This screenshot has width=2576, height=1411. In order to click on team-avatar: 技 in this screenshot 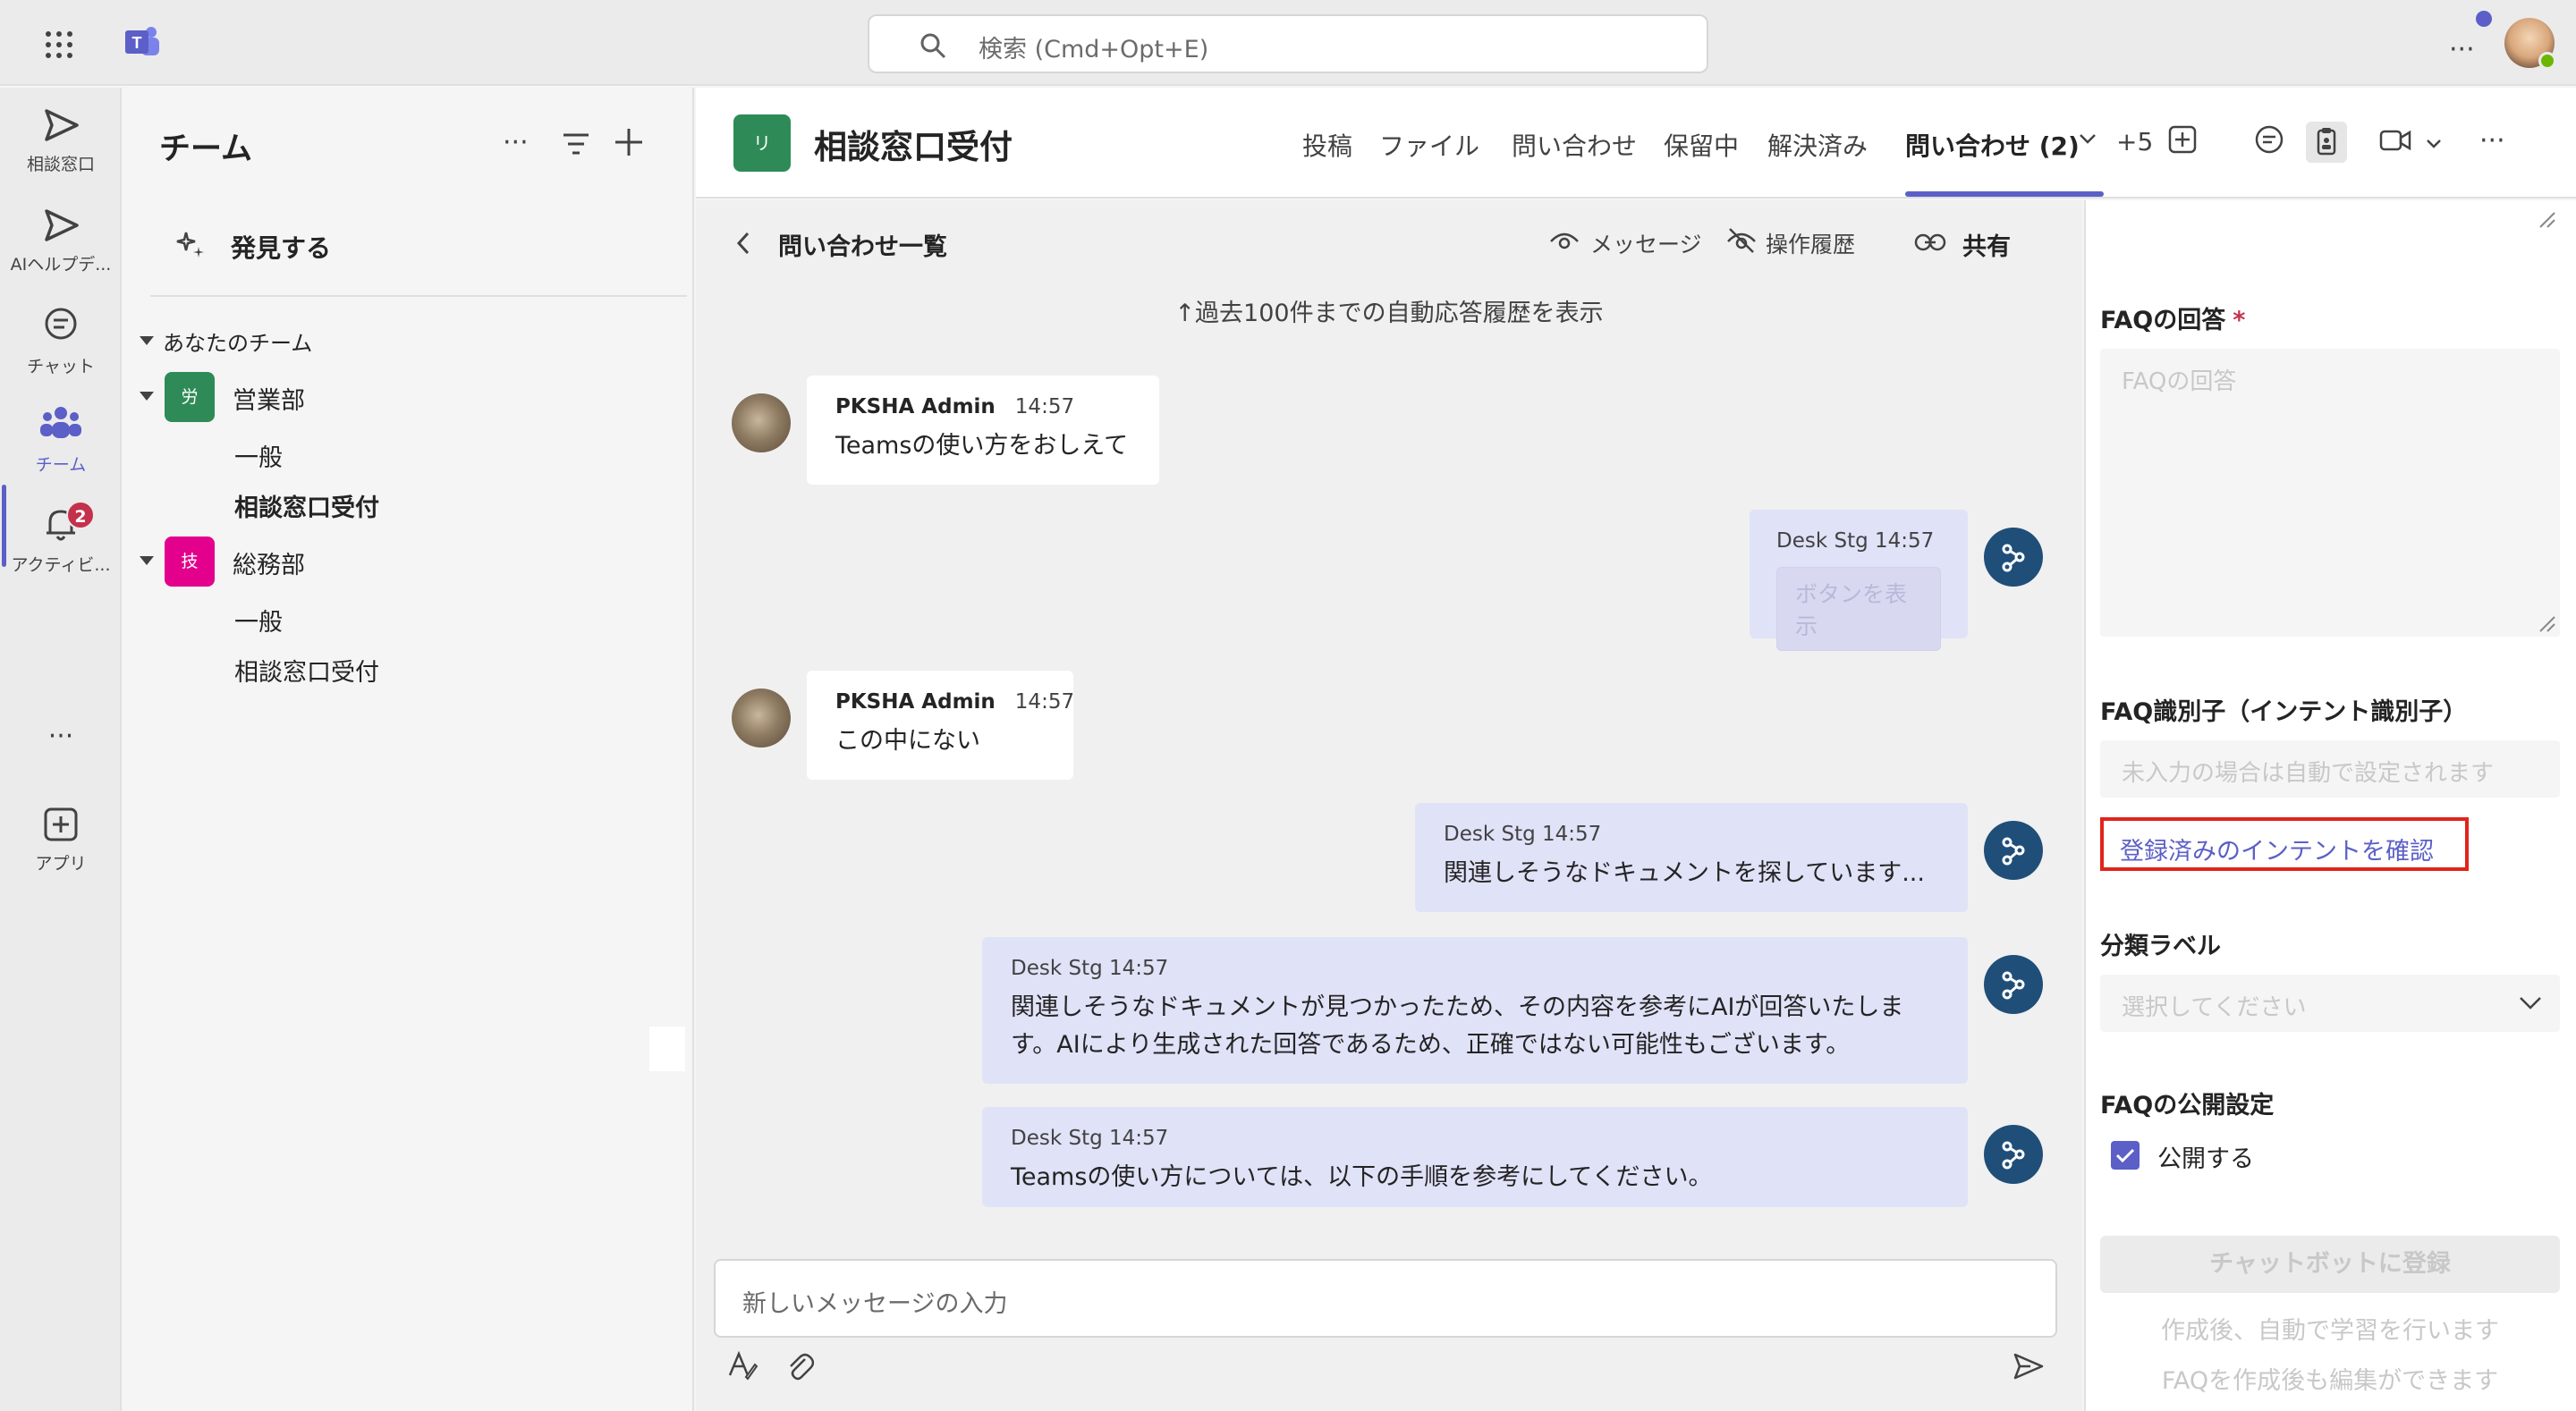, I will do `click(190, 562)`.